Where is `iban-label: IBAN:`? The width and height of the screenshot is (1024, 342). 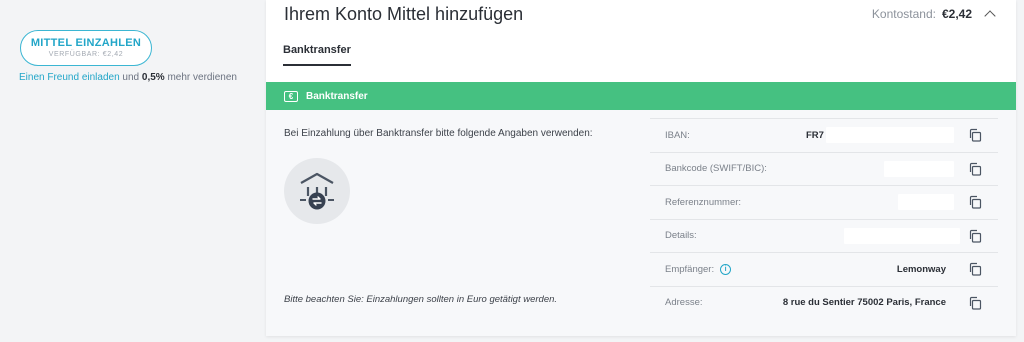
iban-label: IBAN: is located at coordinates (677, 135).